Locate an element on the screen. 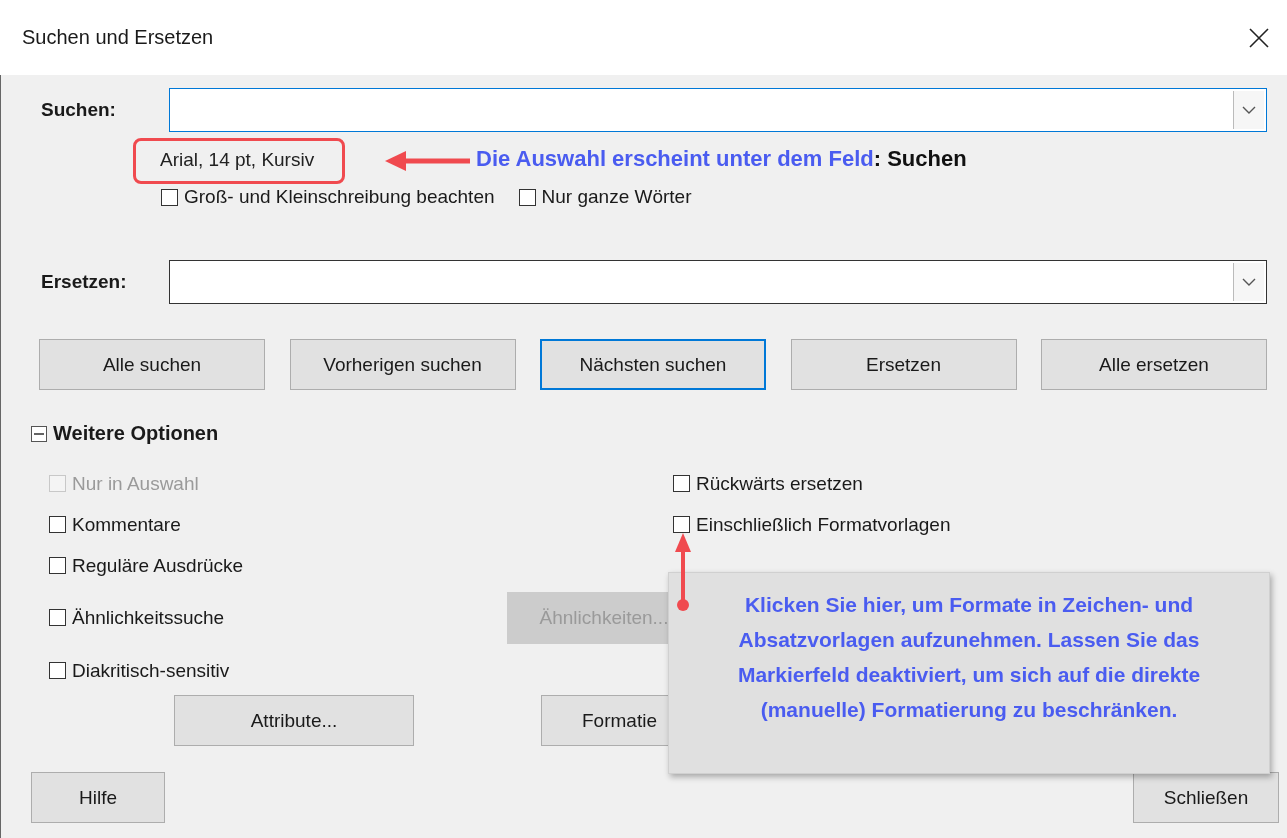 This screenshot has height=838, width=1287. collapse-icon is located at coordinates (39, 433).